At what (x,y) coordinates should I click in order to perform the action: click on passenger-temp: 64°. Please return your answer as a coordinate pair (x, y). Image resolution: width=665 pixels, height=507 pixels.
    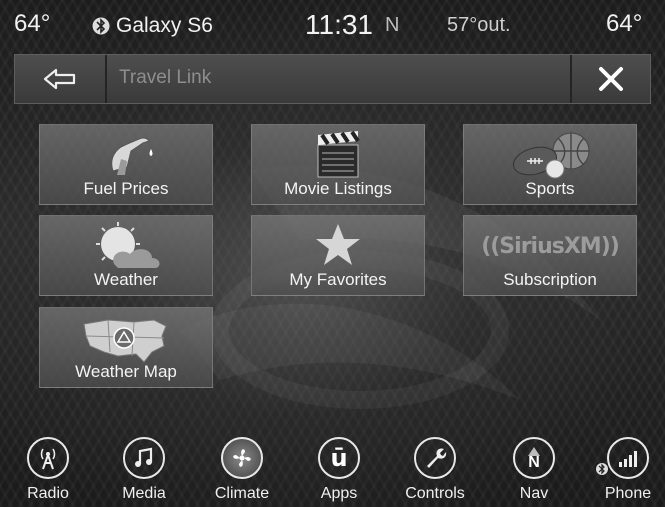
    Looking at the image, I should click on (624, 24).